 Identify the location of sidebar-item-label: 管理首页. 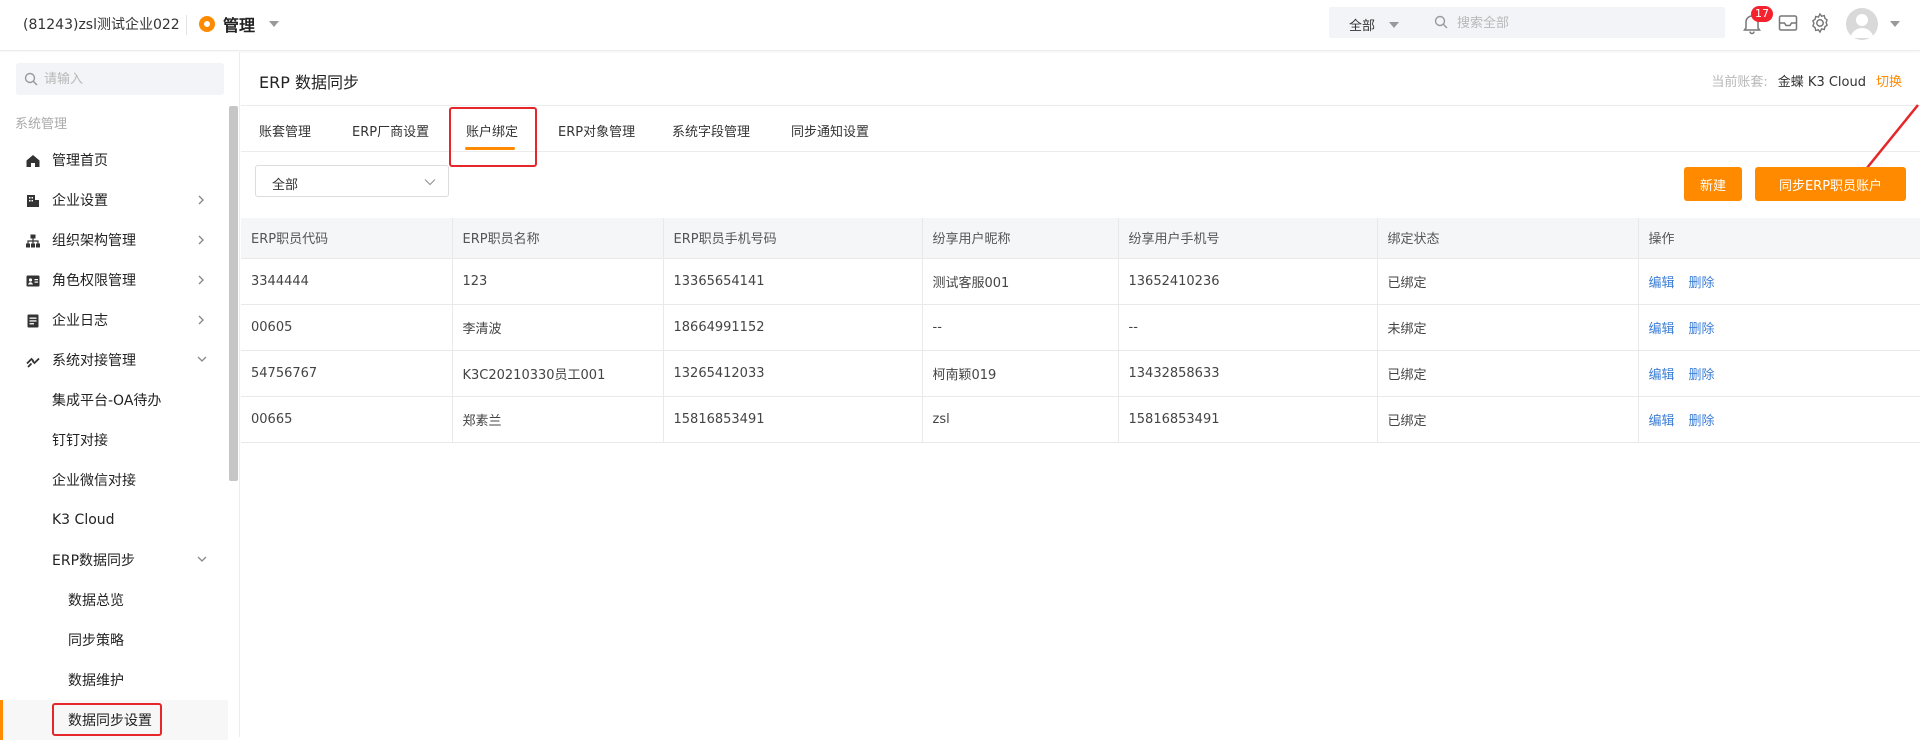
(80, 161).